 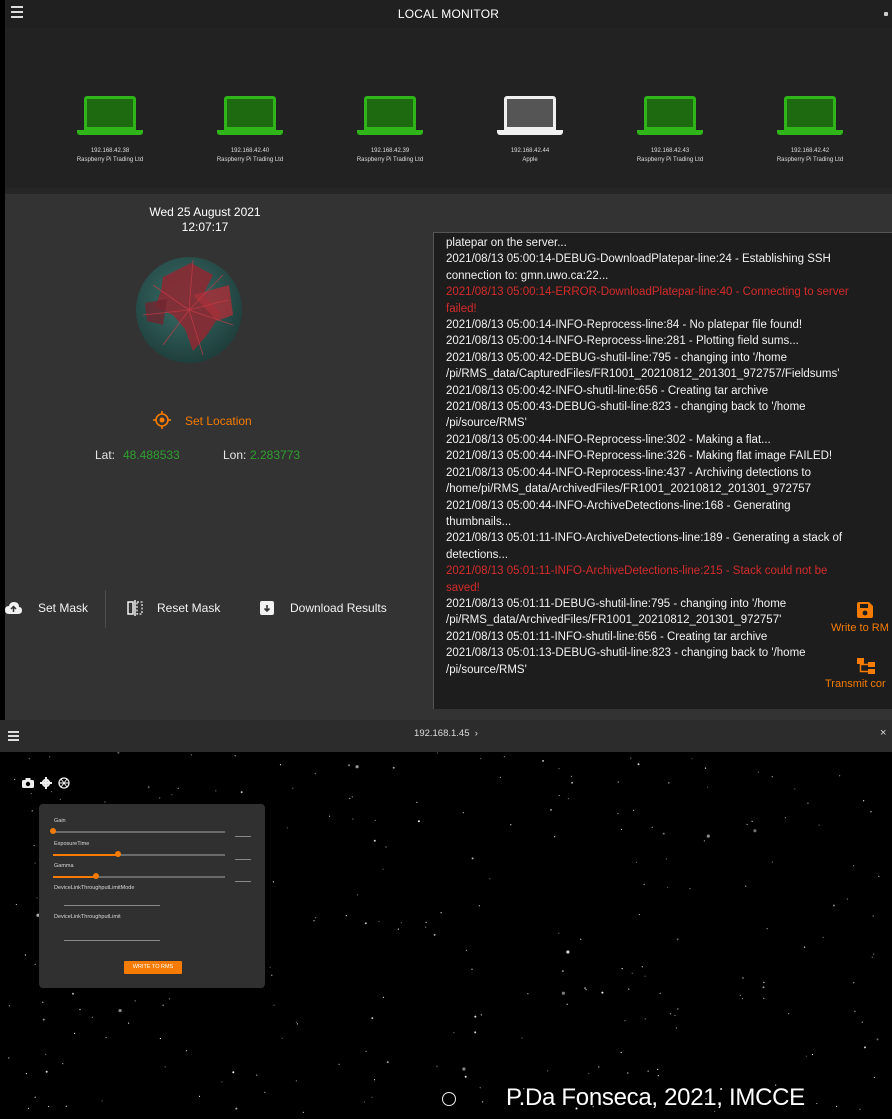 I want to click on viewer-ip-text: 192.168.1.45, so click(x=442, y=733).